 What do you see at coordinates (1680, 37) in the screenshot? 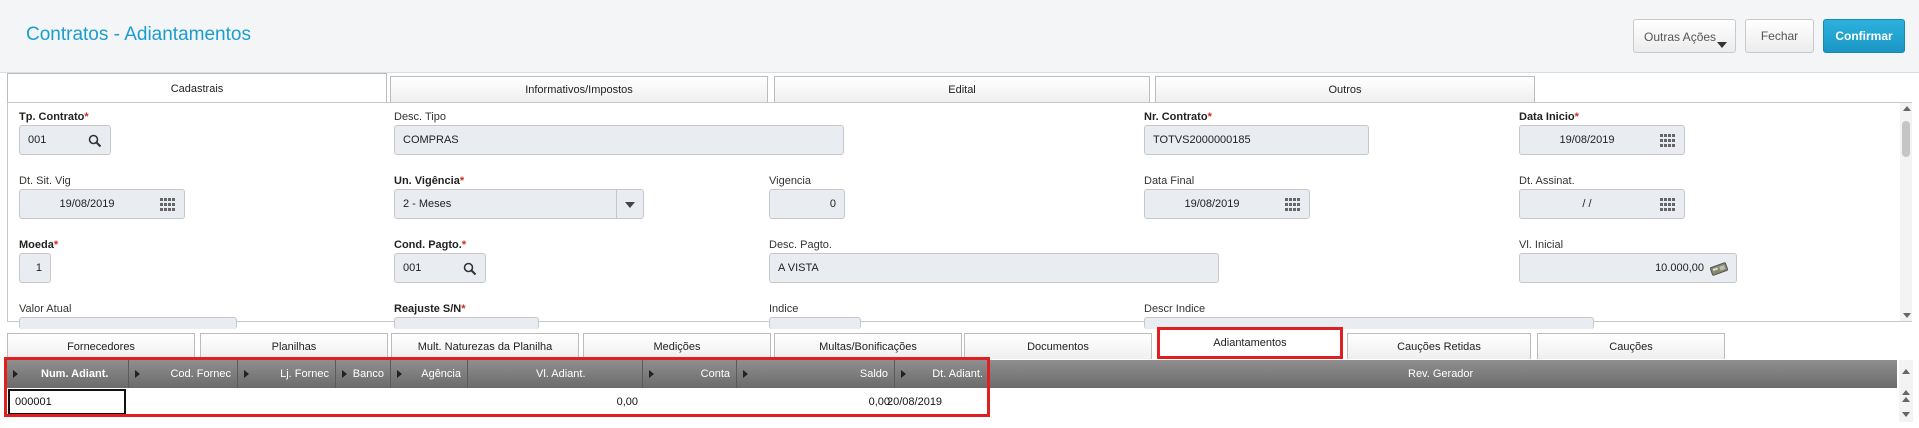
I see `more-actions-label: Outras Ações` at bounding box center [1680, 37].